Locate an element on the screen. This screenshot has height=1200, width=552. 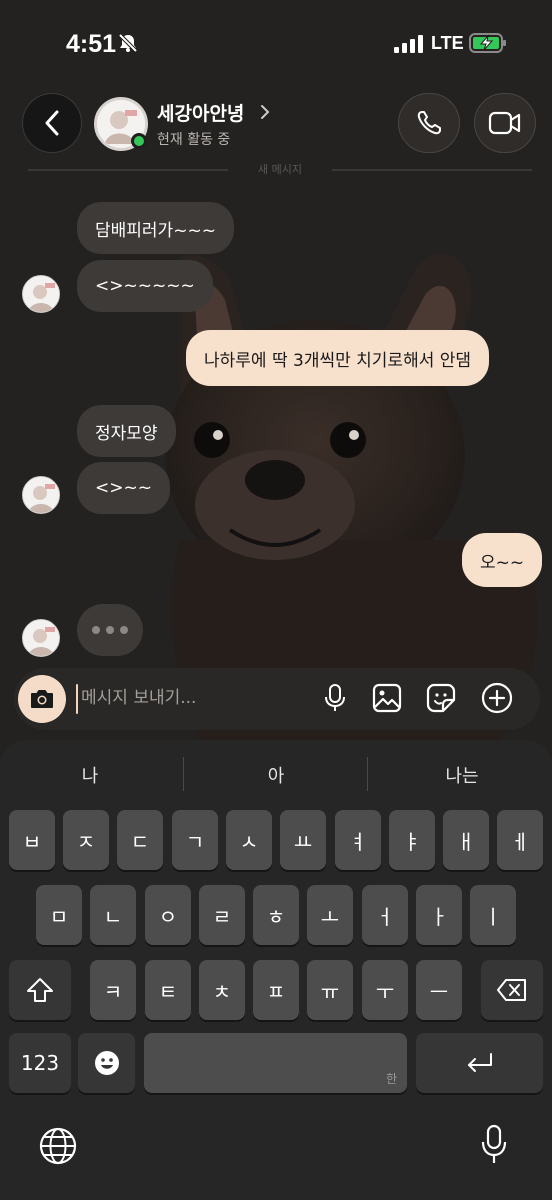
key: ㅠ is located at coordinates (330, 990).